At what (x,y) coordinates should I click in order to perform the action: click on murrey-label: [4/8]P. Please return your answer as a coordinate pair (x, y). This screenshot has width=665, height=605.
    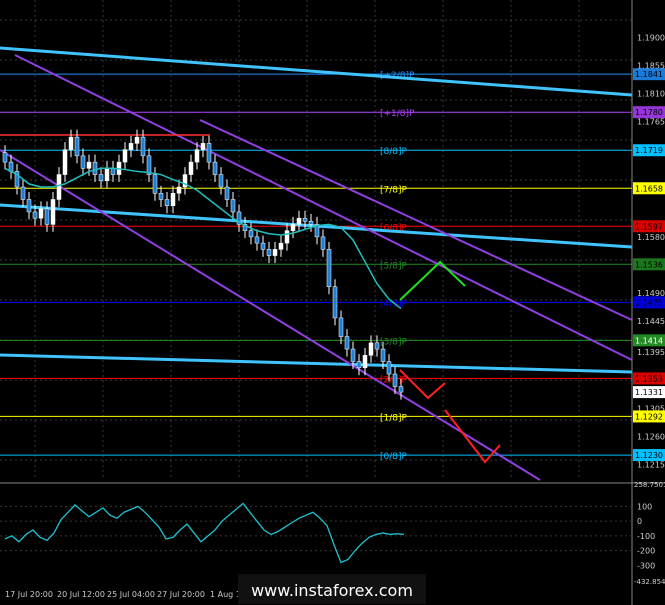
    Looking at the image, I should click on (394, 304).